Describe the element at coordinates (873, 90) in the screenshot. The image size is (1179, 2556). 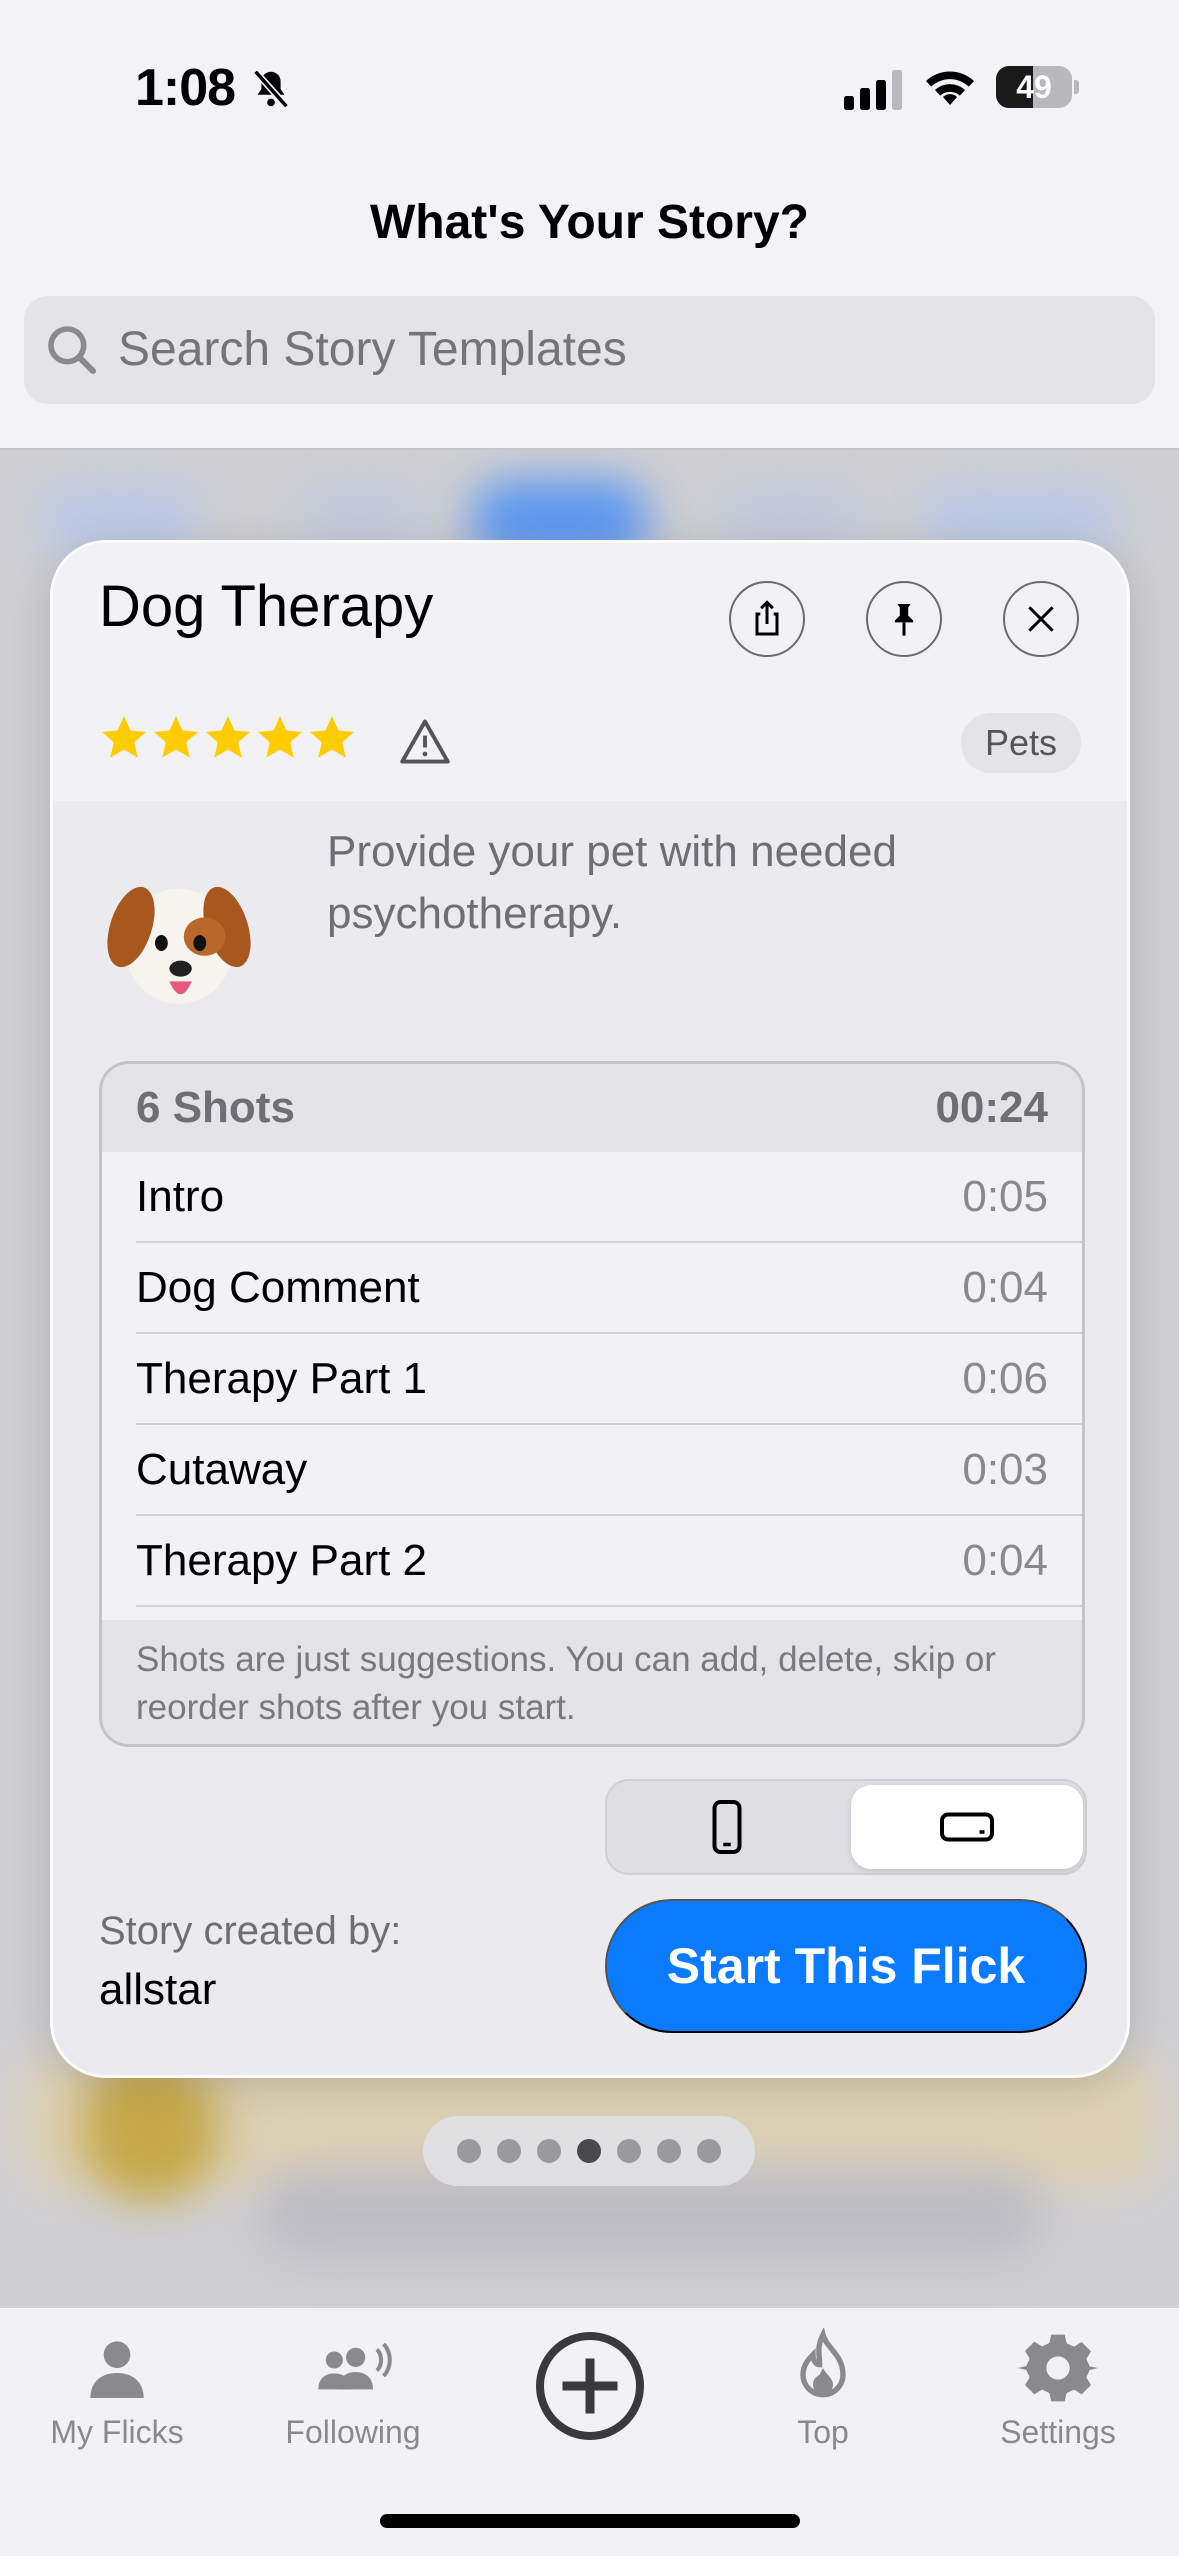
I see `cellular-signal-icon` at that location.